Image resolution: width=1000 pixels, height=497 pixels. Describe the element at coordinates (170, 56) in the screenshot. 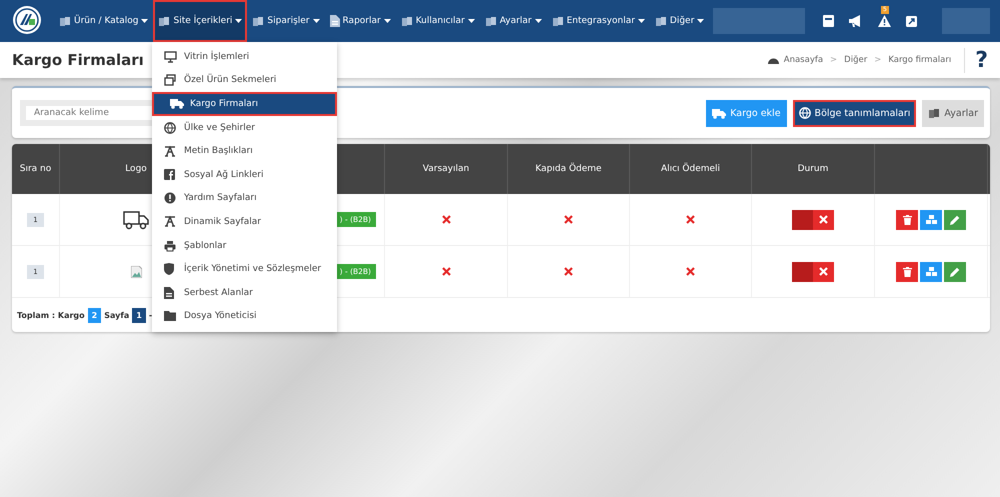

I see `monitor-icon` at that location.